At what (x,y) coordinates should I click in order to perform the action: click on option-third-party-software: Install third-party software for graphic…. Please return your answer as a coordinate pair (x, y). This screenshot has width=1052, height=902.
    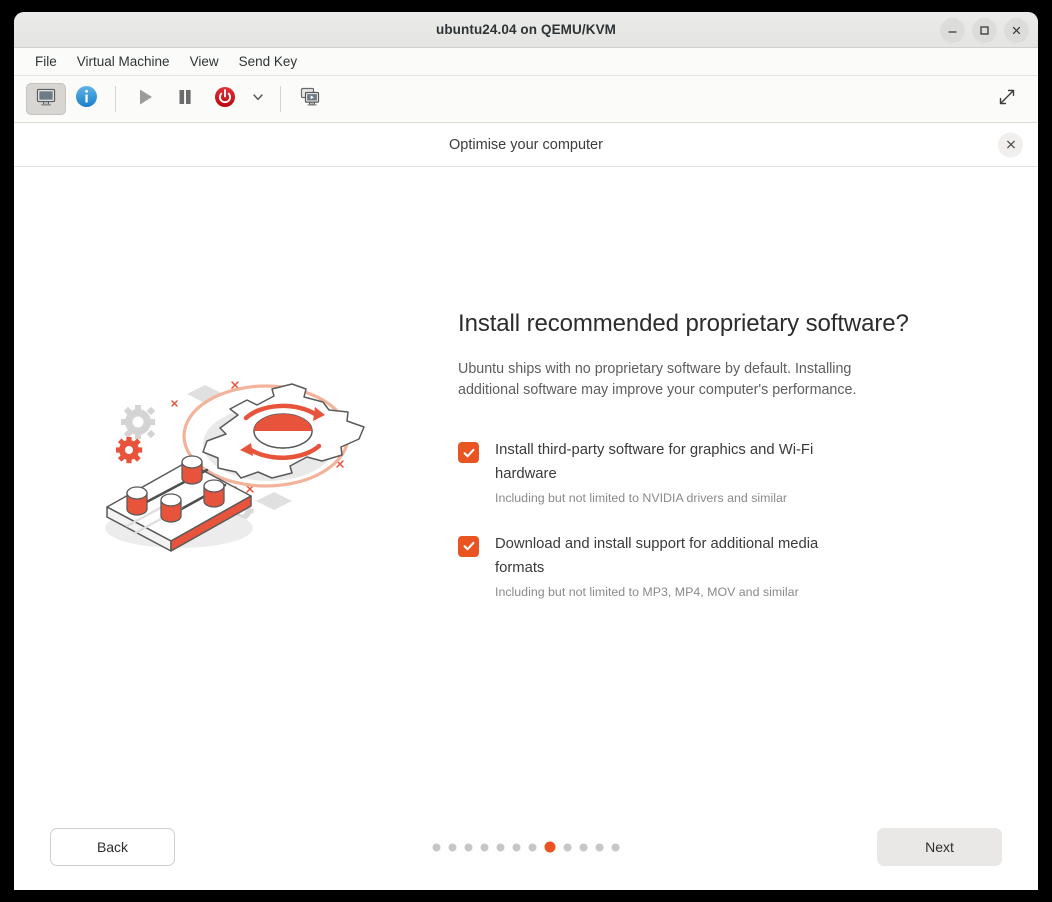
    Looking at the image, I should click on (718, 473).